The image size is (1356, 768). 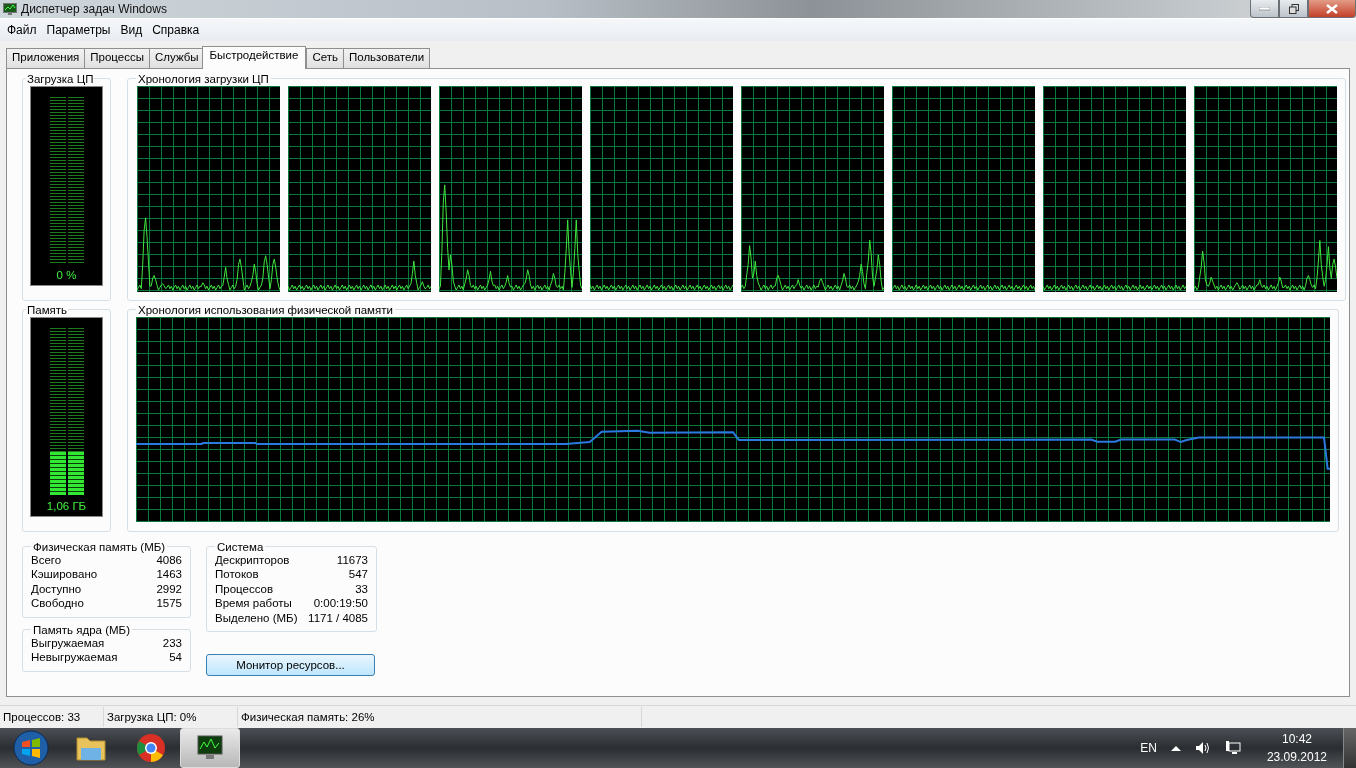 What do you see at coordinates (240, 546) in the screenshot?
I see `group-title: Система` at bounding box center [240, 546].